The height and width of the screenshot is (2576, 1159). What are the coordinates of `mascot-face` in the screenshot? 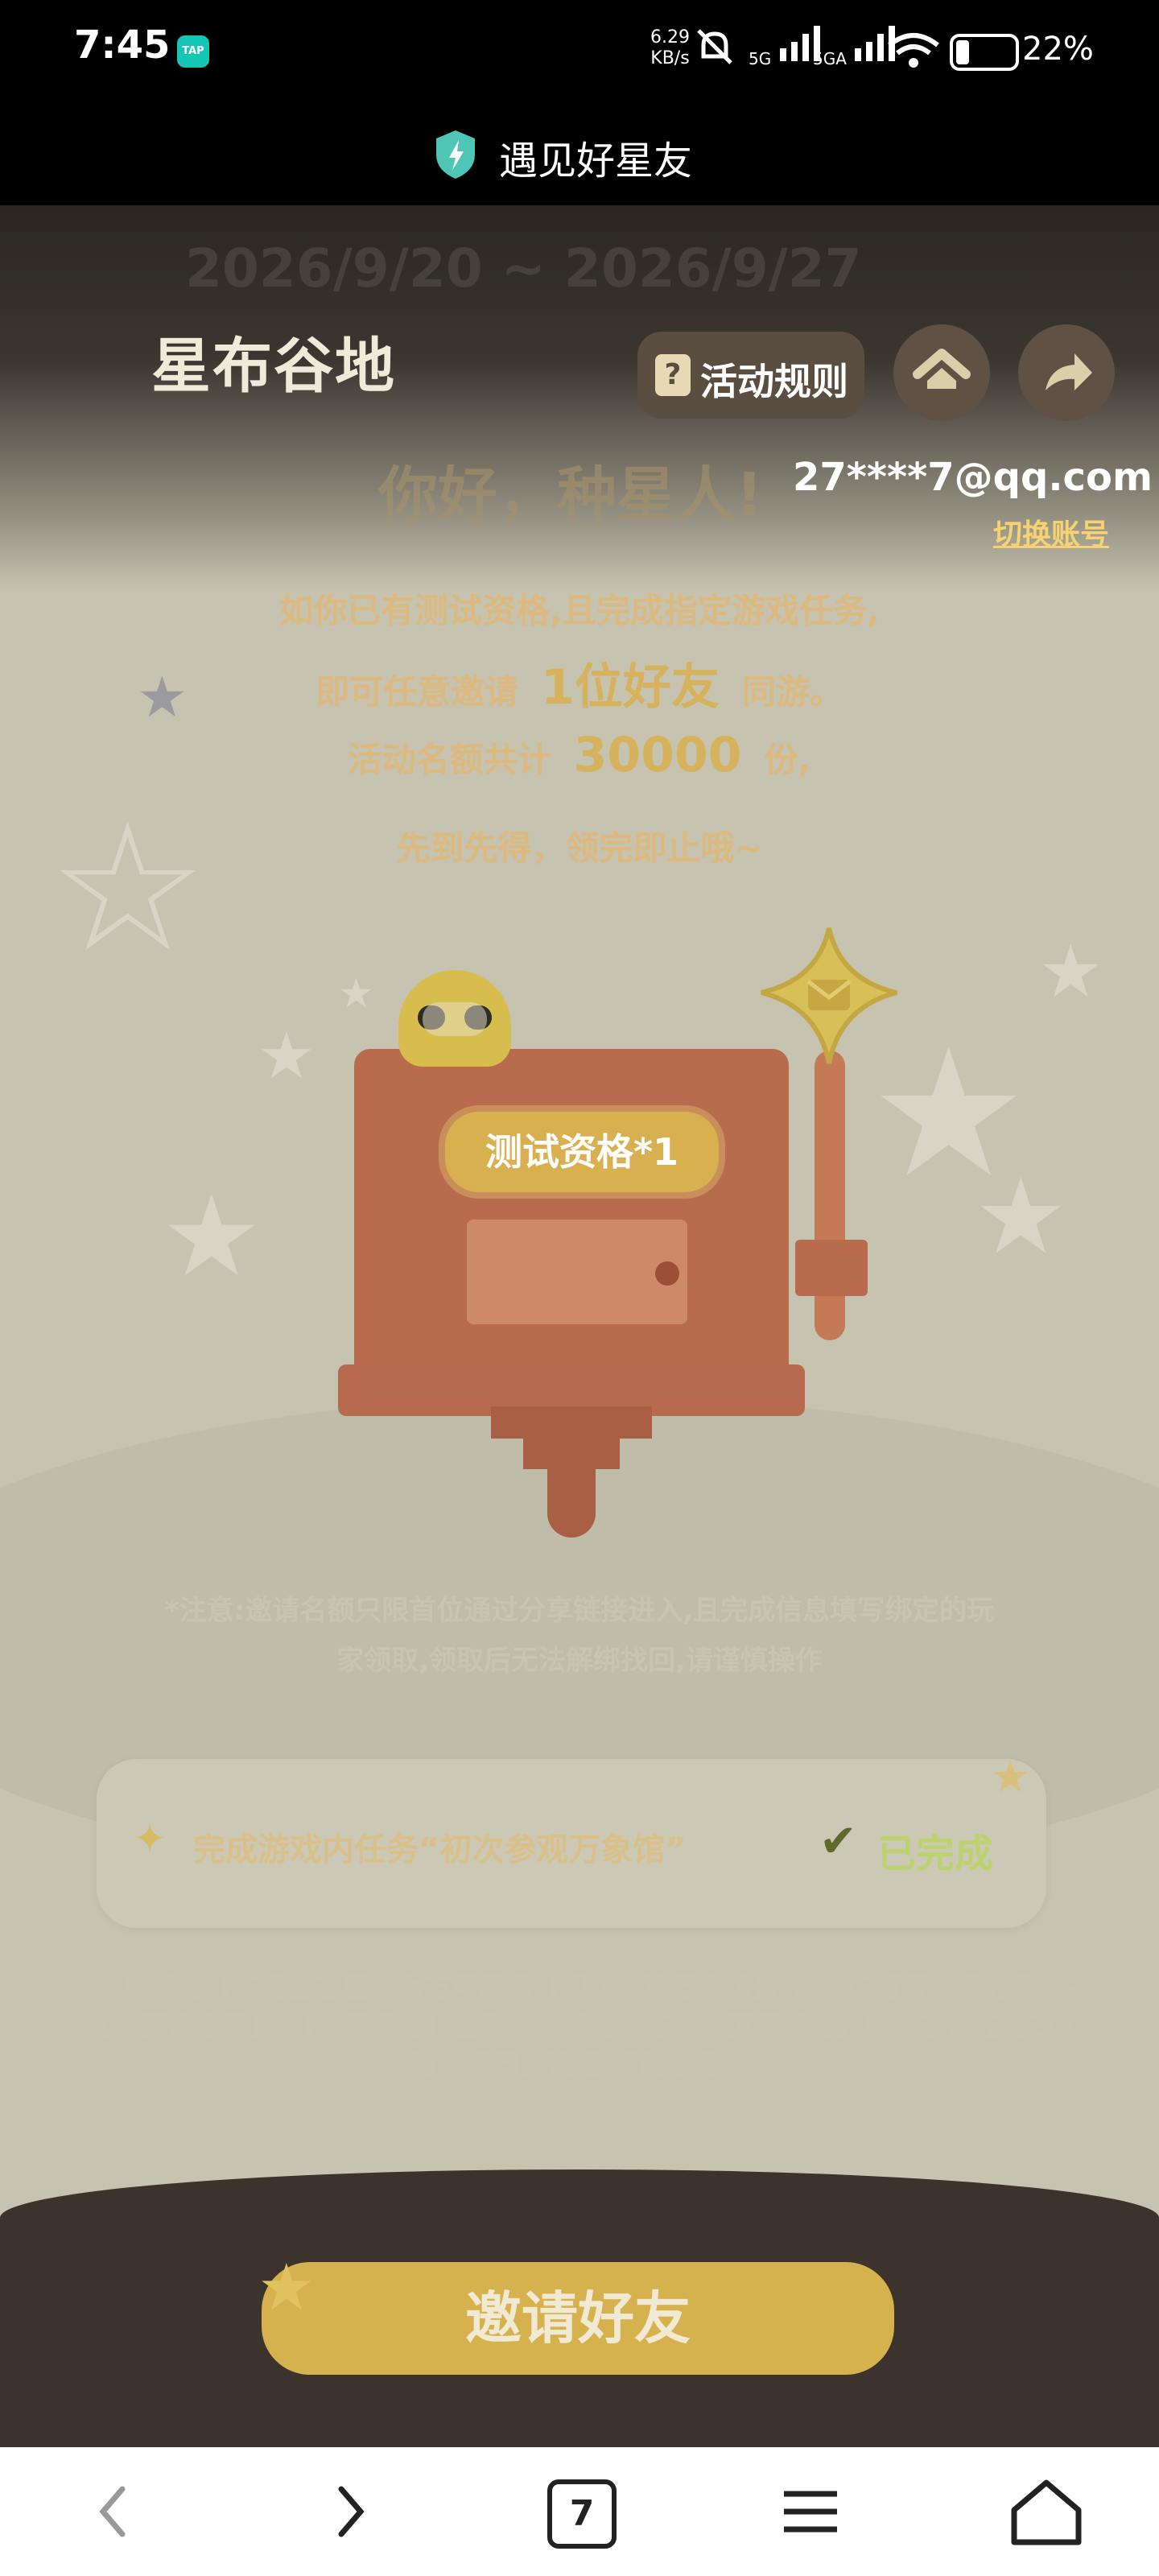 It's located at (455, 1019).